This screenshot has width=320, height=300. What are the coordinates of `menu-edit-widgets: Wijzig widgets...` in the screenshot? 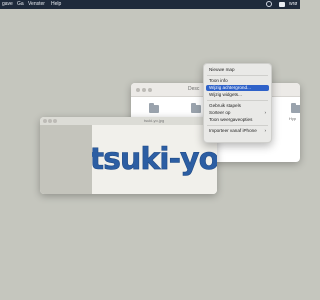 It's located at (237, 95).